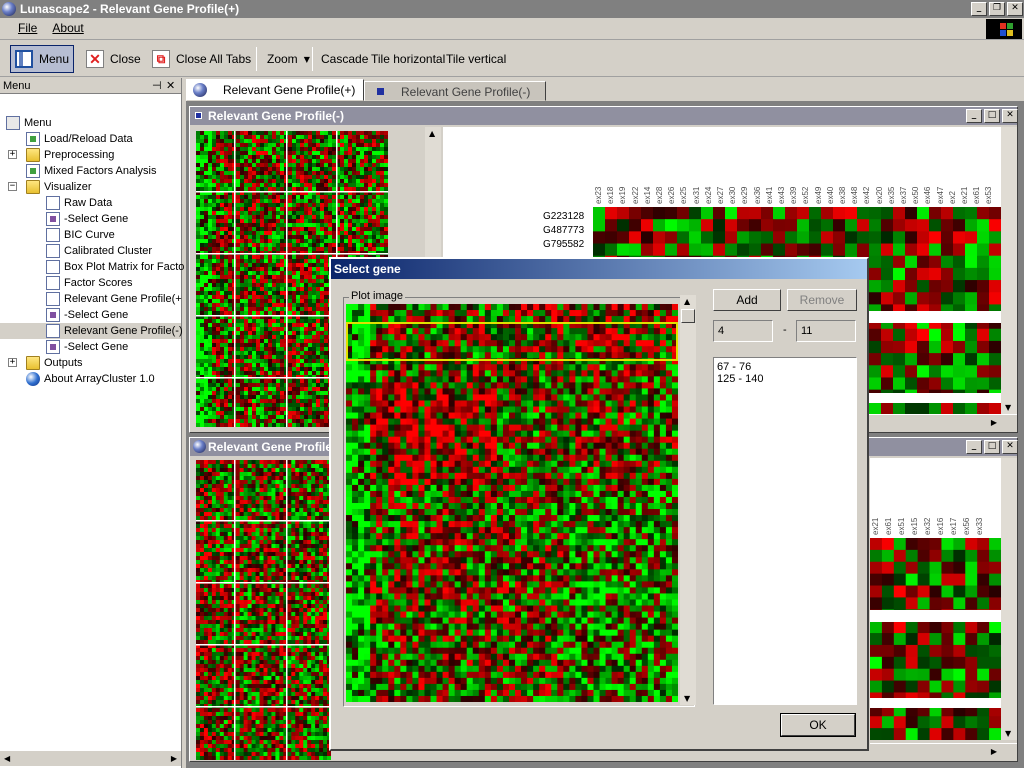  What do you see at coordinates (33, 155) in the screenshot?
I see `folder-icon` at bounding box center [33, 155].